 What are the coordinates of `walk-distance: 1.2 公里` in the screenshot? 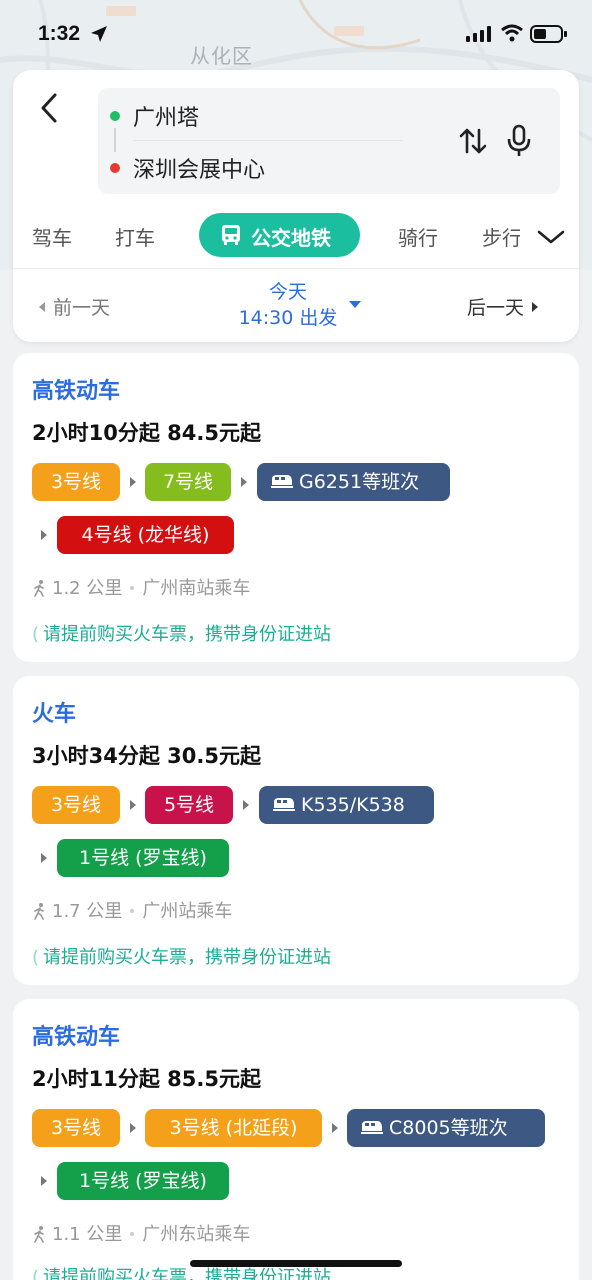 It's located at (87, 588).